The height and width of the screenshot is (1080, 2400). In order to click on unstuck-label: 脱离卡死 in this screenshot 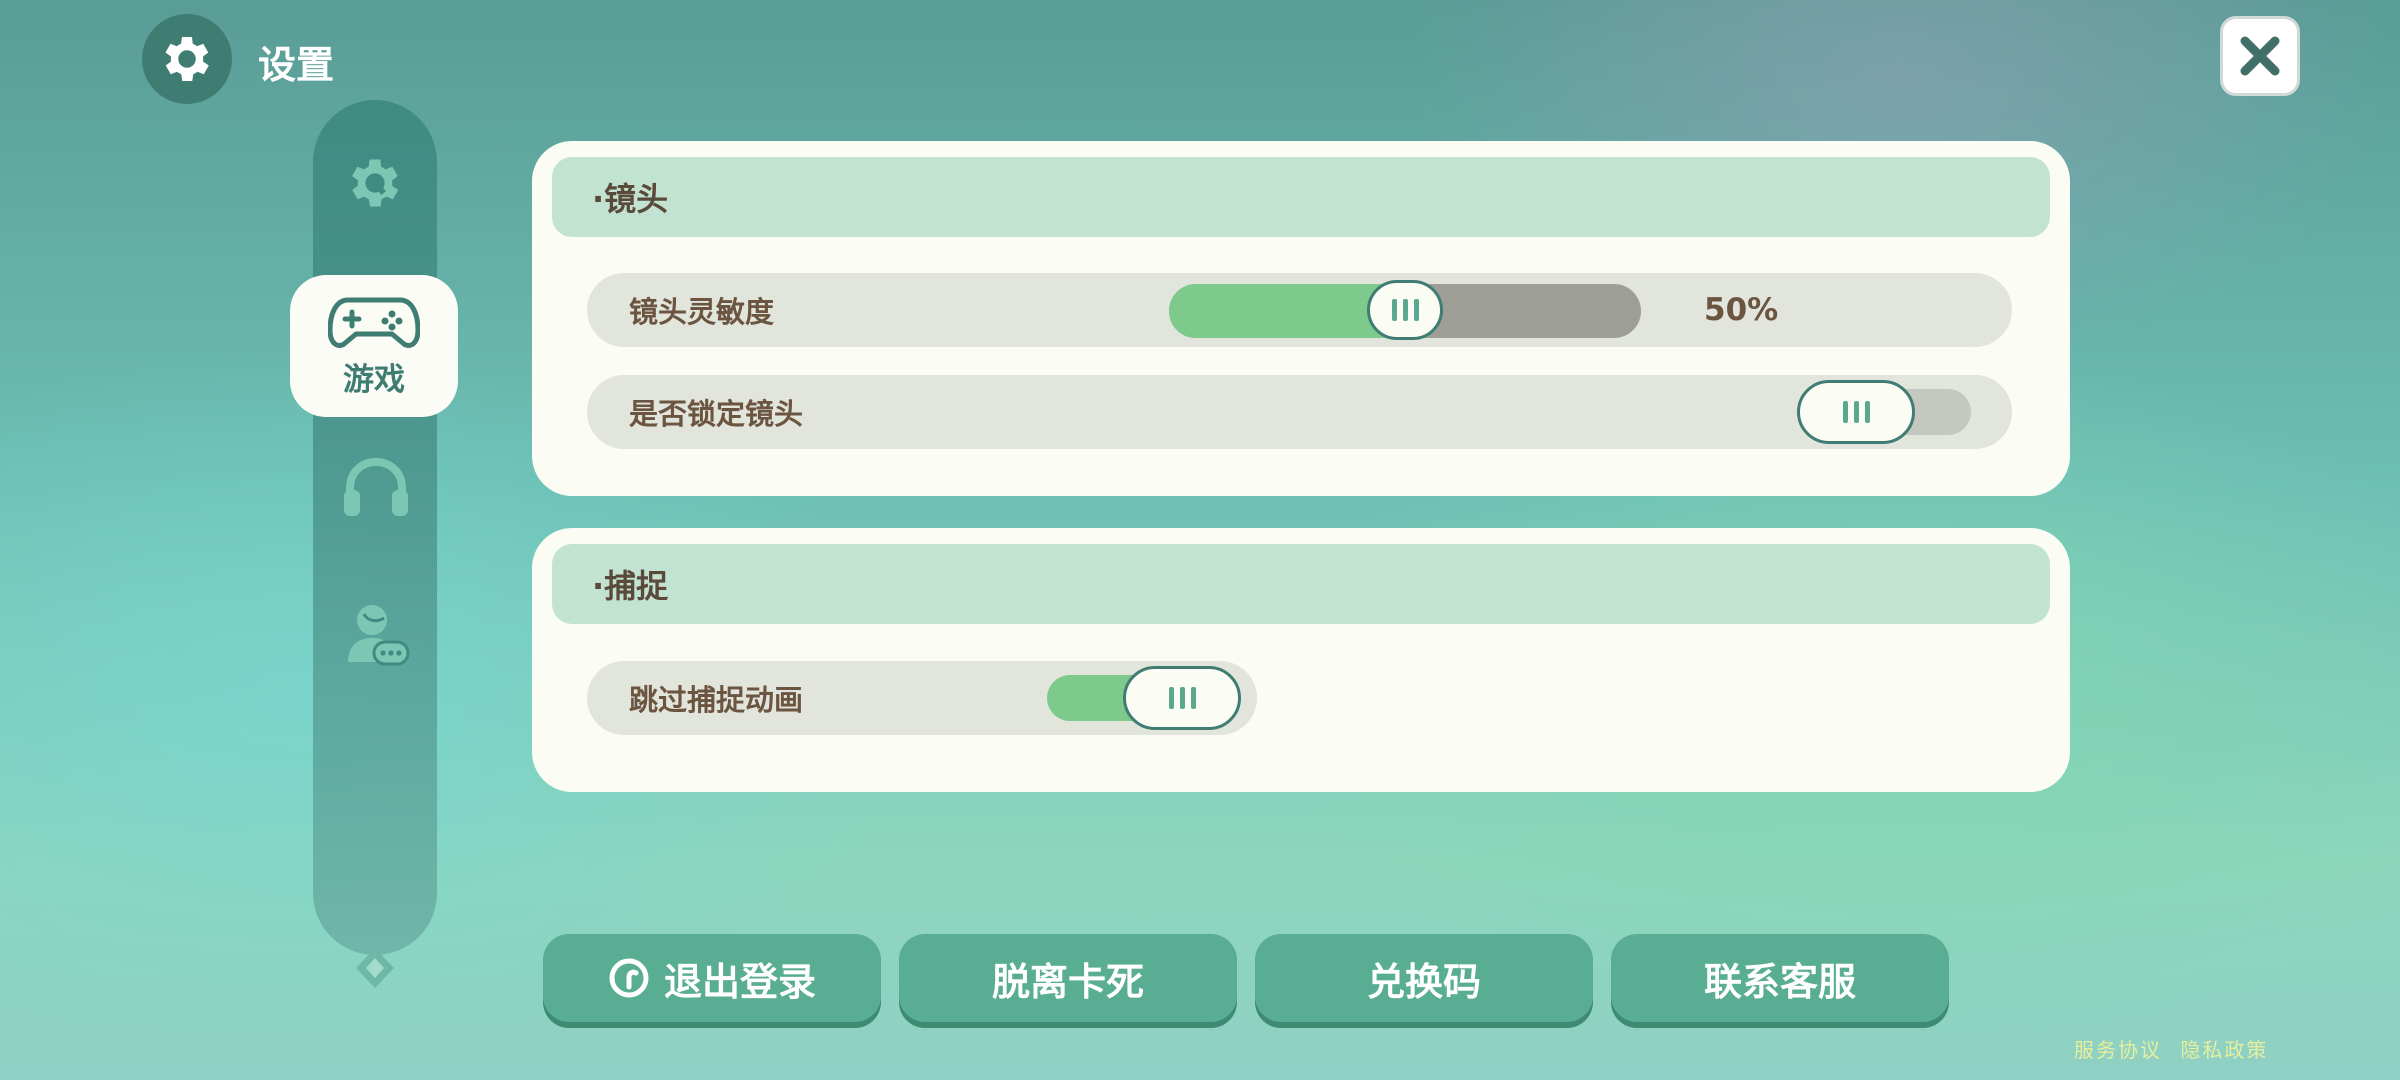, I will do `click(1067, 981)`.